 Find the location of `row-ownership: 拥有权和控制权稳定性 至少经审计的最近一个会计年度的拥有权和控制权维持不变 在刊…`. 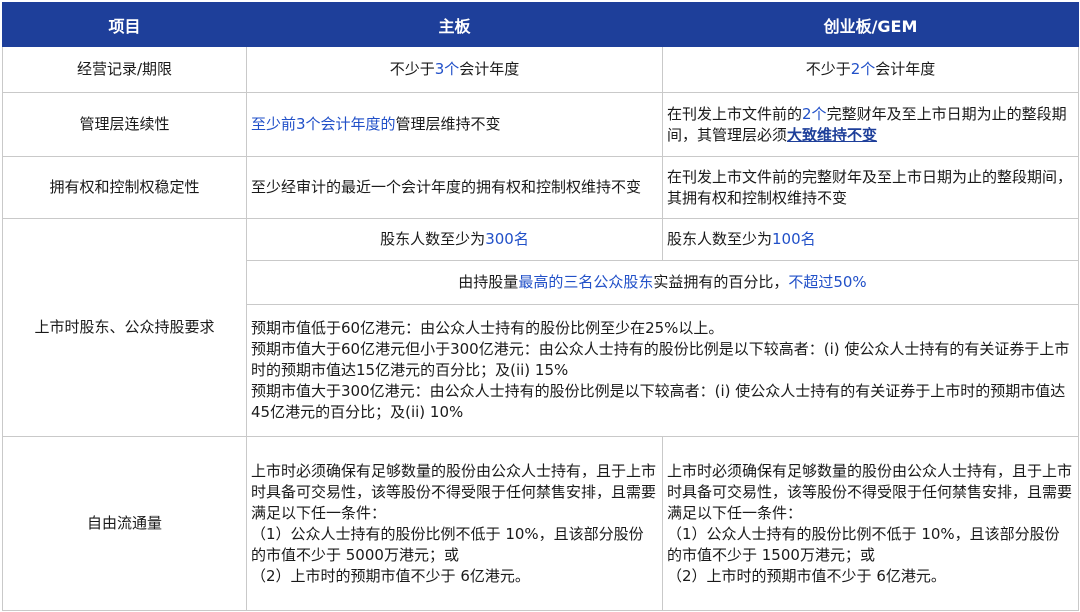

row-ownership: 拥有权和控制权稳定性 至少经审计的最近一个会计年度的拥有权和控制权维持不变 在刊… is located at coordinates (540, 187).